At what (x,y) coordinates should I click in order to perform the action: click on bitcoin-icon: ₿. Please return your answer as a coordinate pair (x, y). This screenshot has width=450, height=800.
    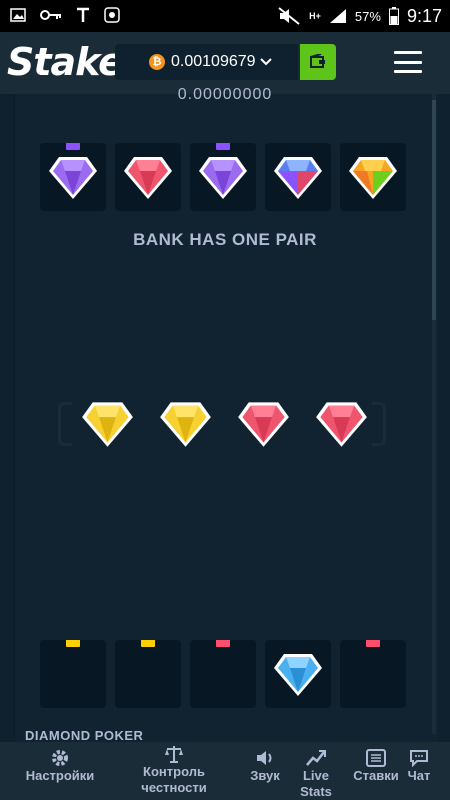
    Looking at the image, I should click on (157, 62).